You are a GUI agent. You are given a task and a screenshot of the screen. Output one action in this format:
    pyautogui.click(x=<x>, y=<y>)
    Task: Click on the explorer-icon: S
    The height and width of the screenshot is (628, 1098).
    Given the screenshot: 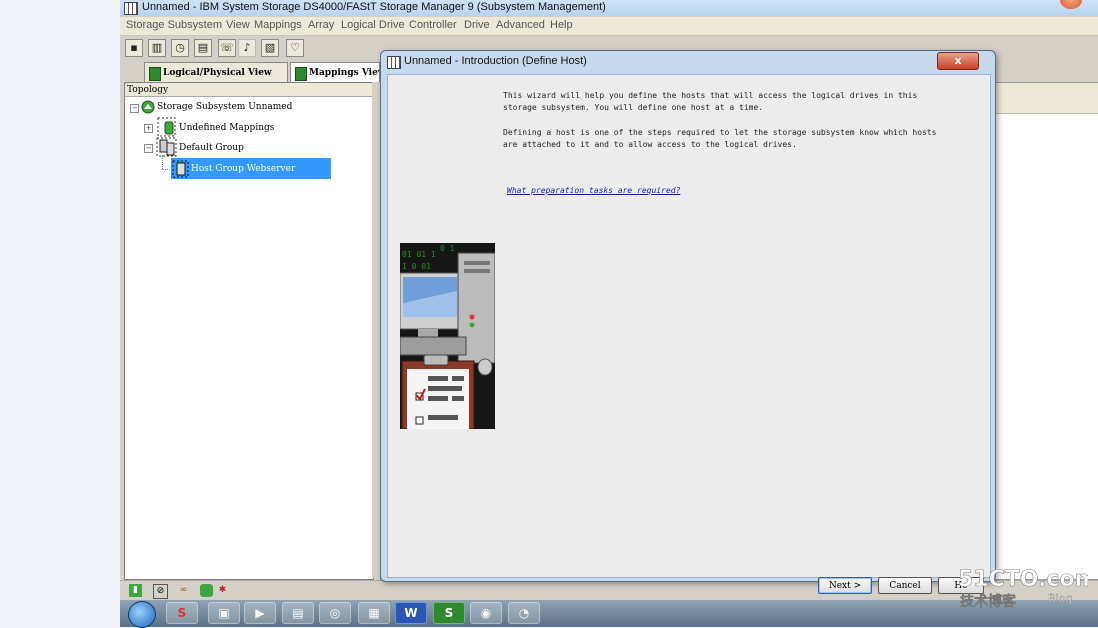 What is the action you would take?
    pyautogui.click(x=182, y=613)
    